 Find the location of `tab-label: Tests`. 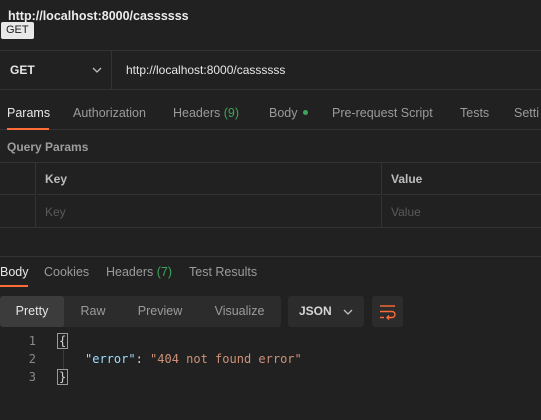

tab-label: Tests is located at coordinates (475, 113).